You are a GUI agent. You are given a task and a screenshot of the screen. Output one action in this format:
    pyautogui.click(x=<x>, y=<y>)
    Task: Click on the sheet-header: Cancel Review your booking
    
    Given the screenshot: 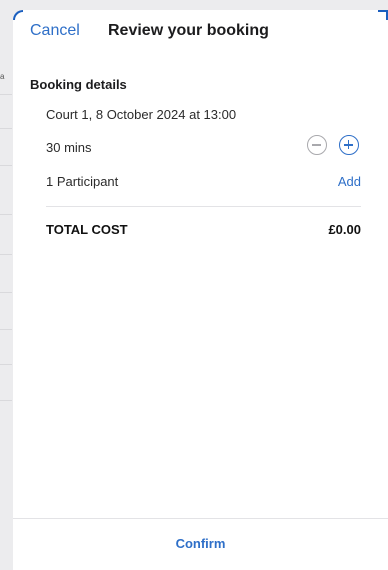 What is the action you would take?
    pyautogui.click(x=200, y=33)
    